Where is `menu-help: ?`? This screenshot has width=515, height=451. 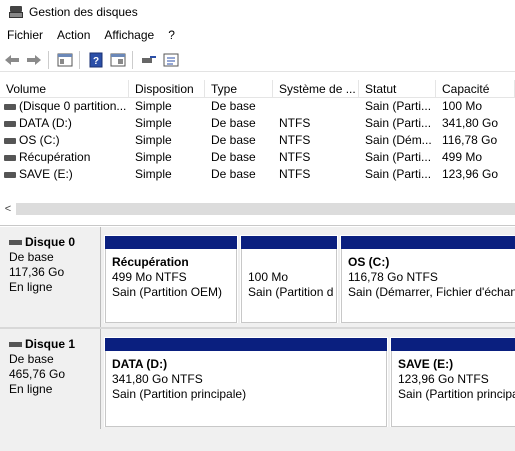 menu-help: ? is located at coordinates (171, 35).